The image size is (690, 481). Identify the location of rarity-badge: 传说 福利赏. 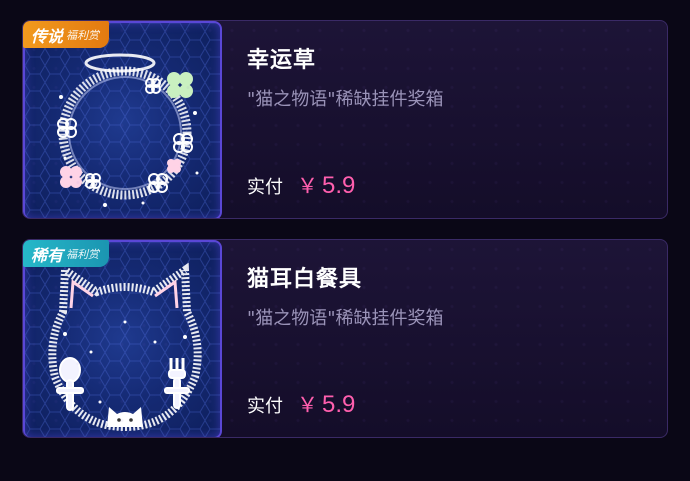
(66, 34).